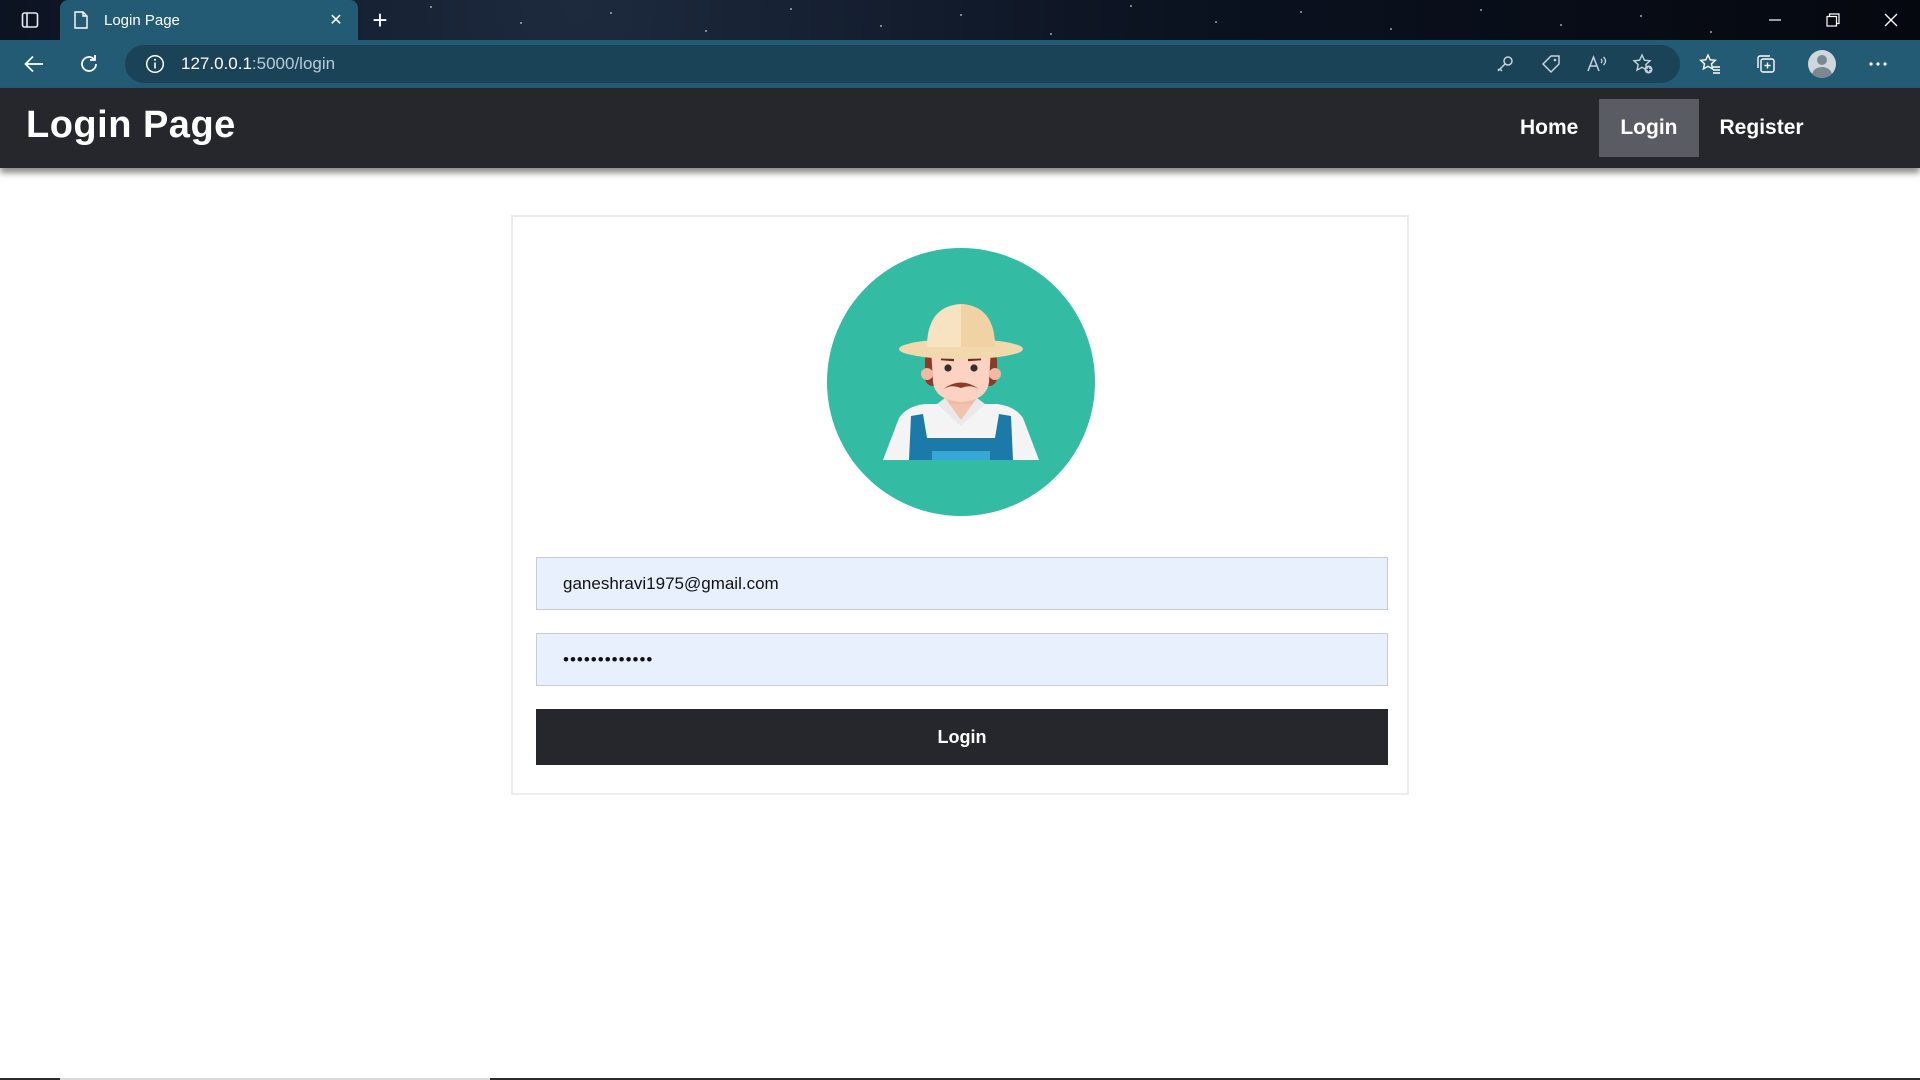 The width and height of the screenshot is (1920, 1080). Describe the element at coordinates (1878, 64) in the screenshot. I see `more-options-icon` at that location.